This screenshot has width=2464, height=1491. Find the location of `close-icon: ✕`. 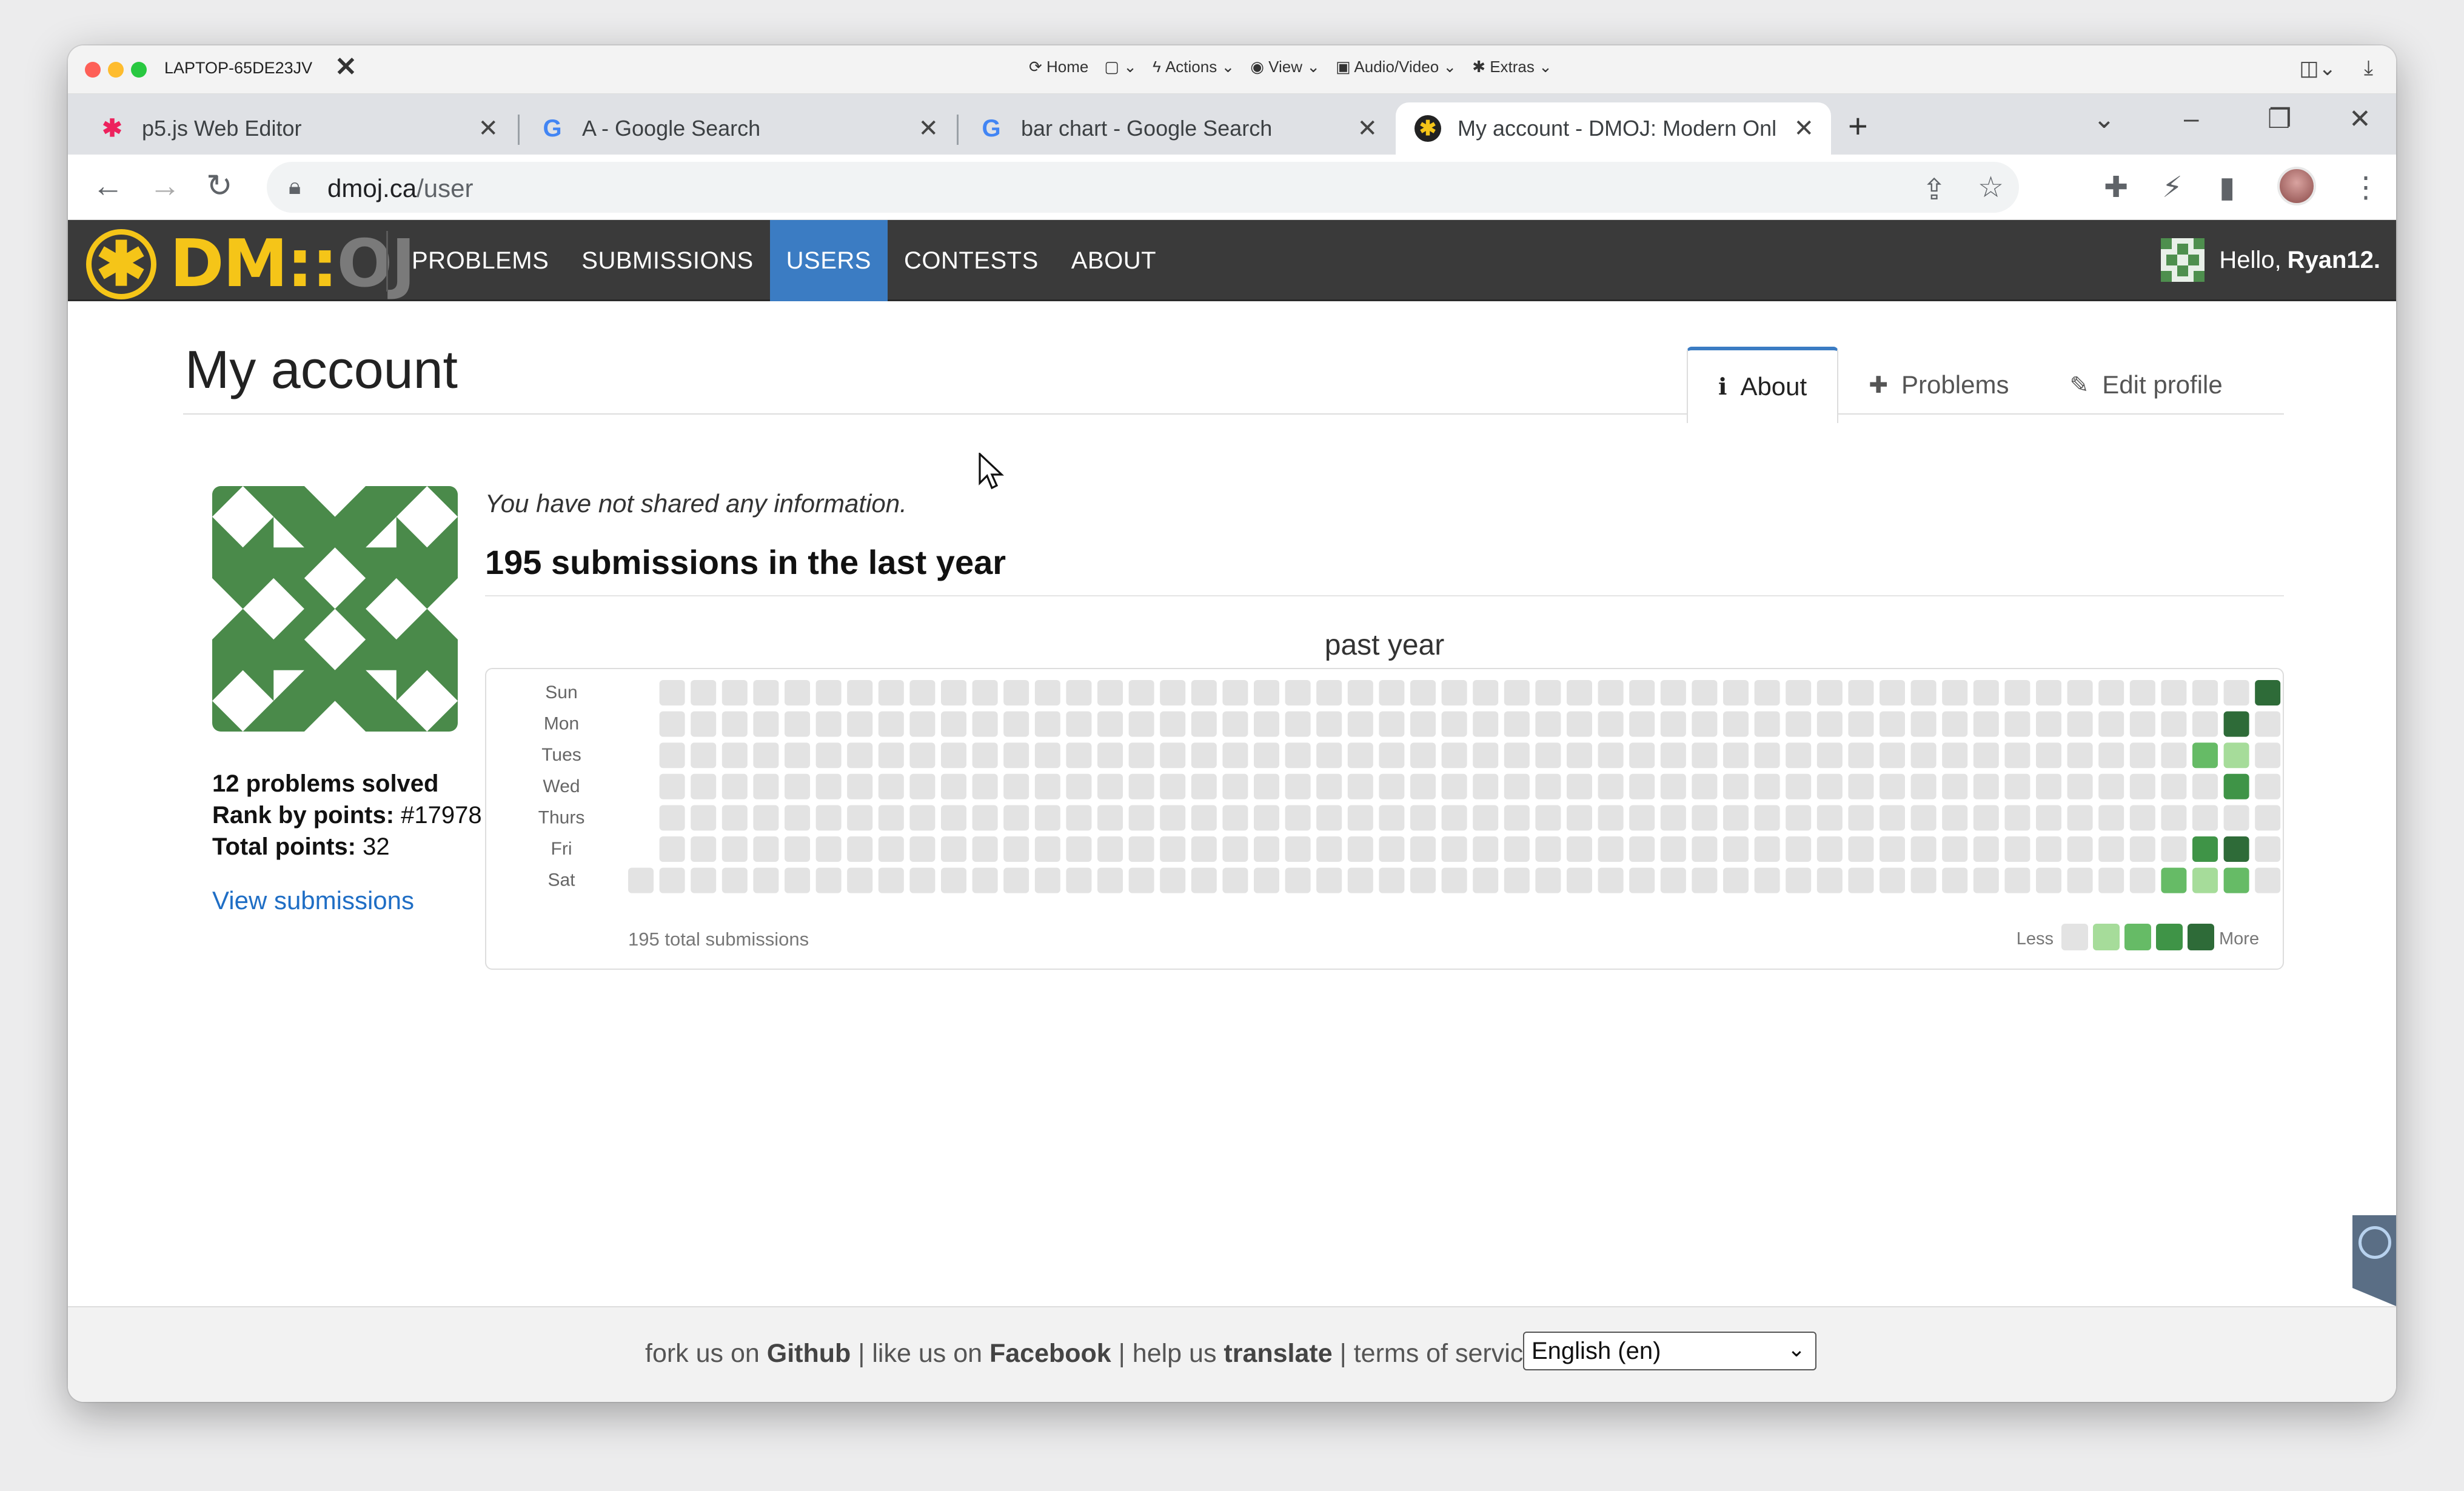

close-icon: ✕ is located at coordinates (2360, 119).